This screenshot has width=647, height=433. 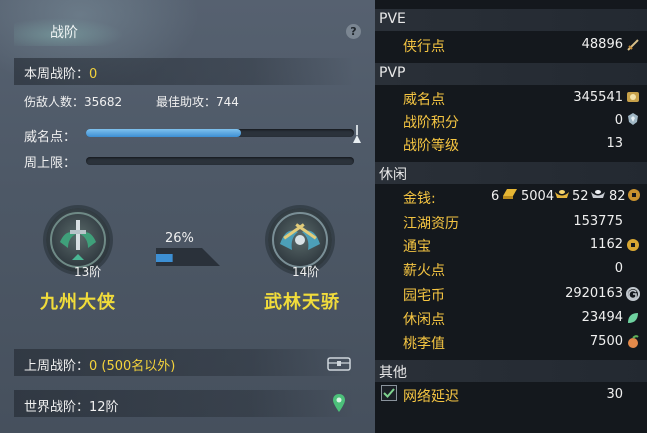 I want to click on leisure-row-value: 2920163, so click(x=594, y=293).